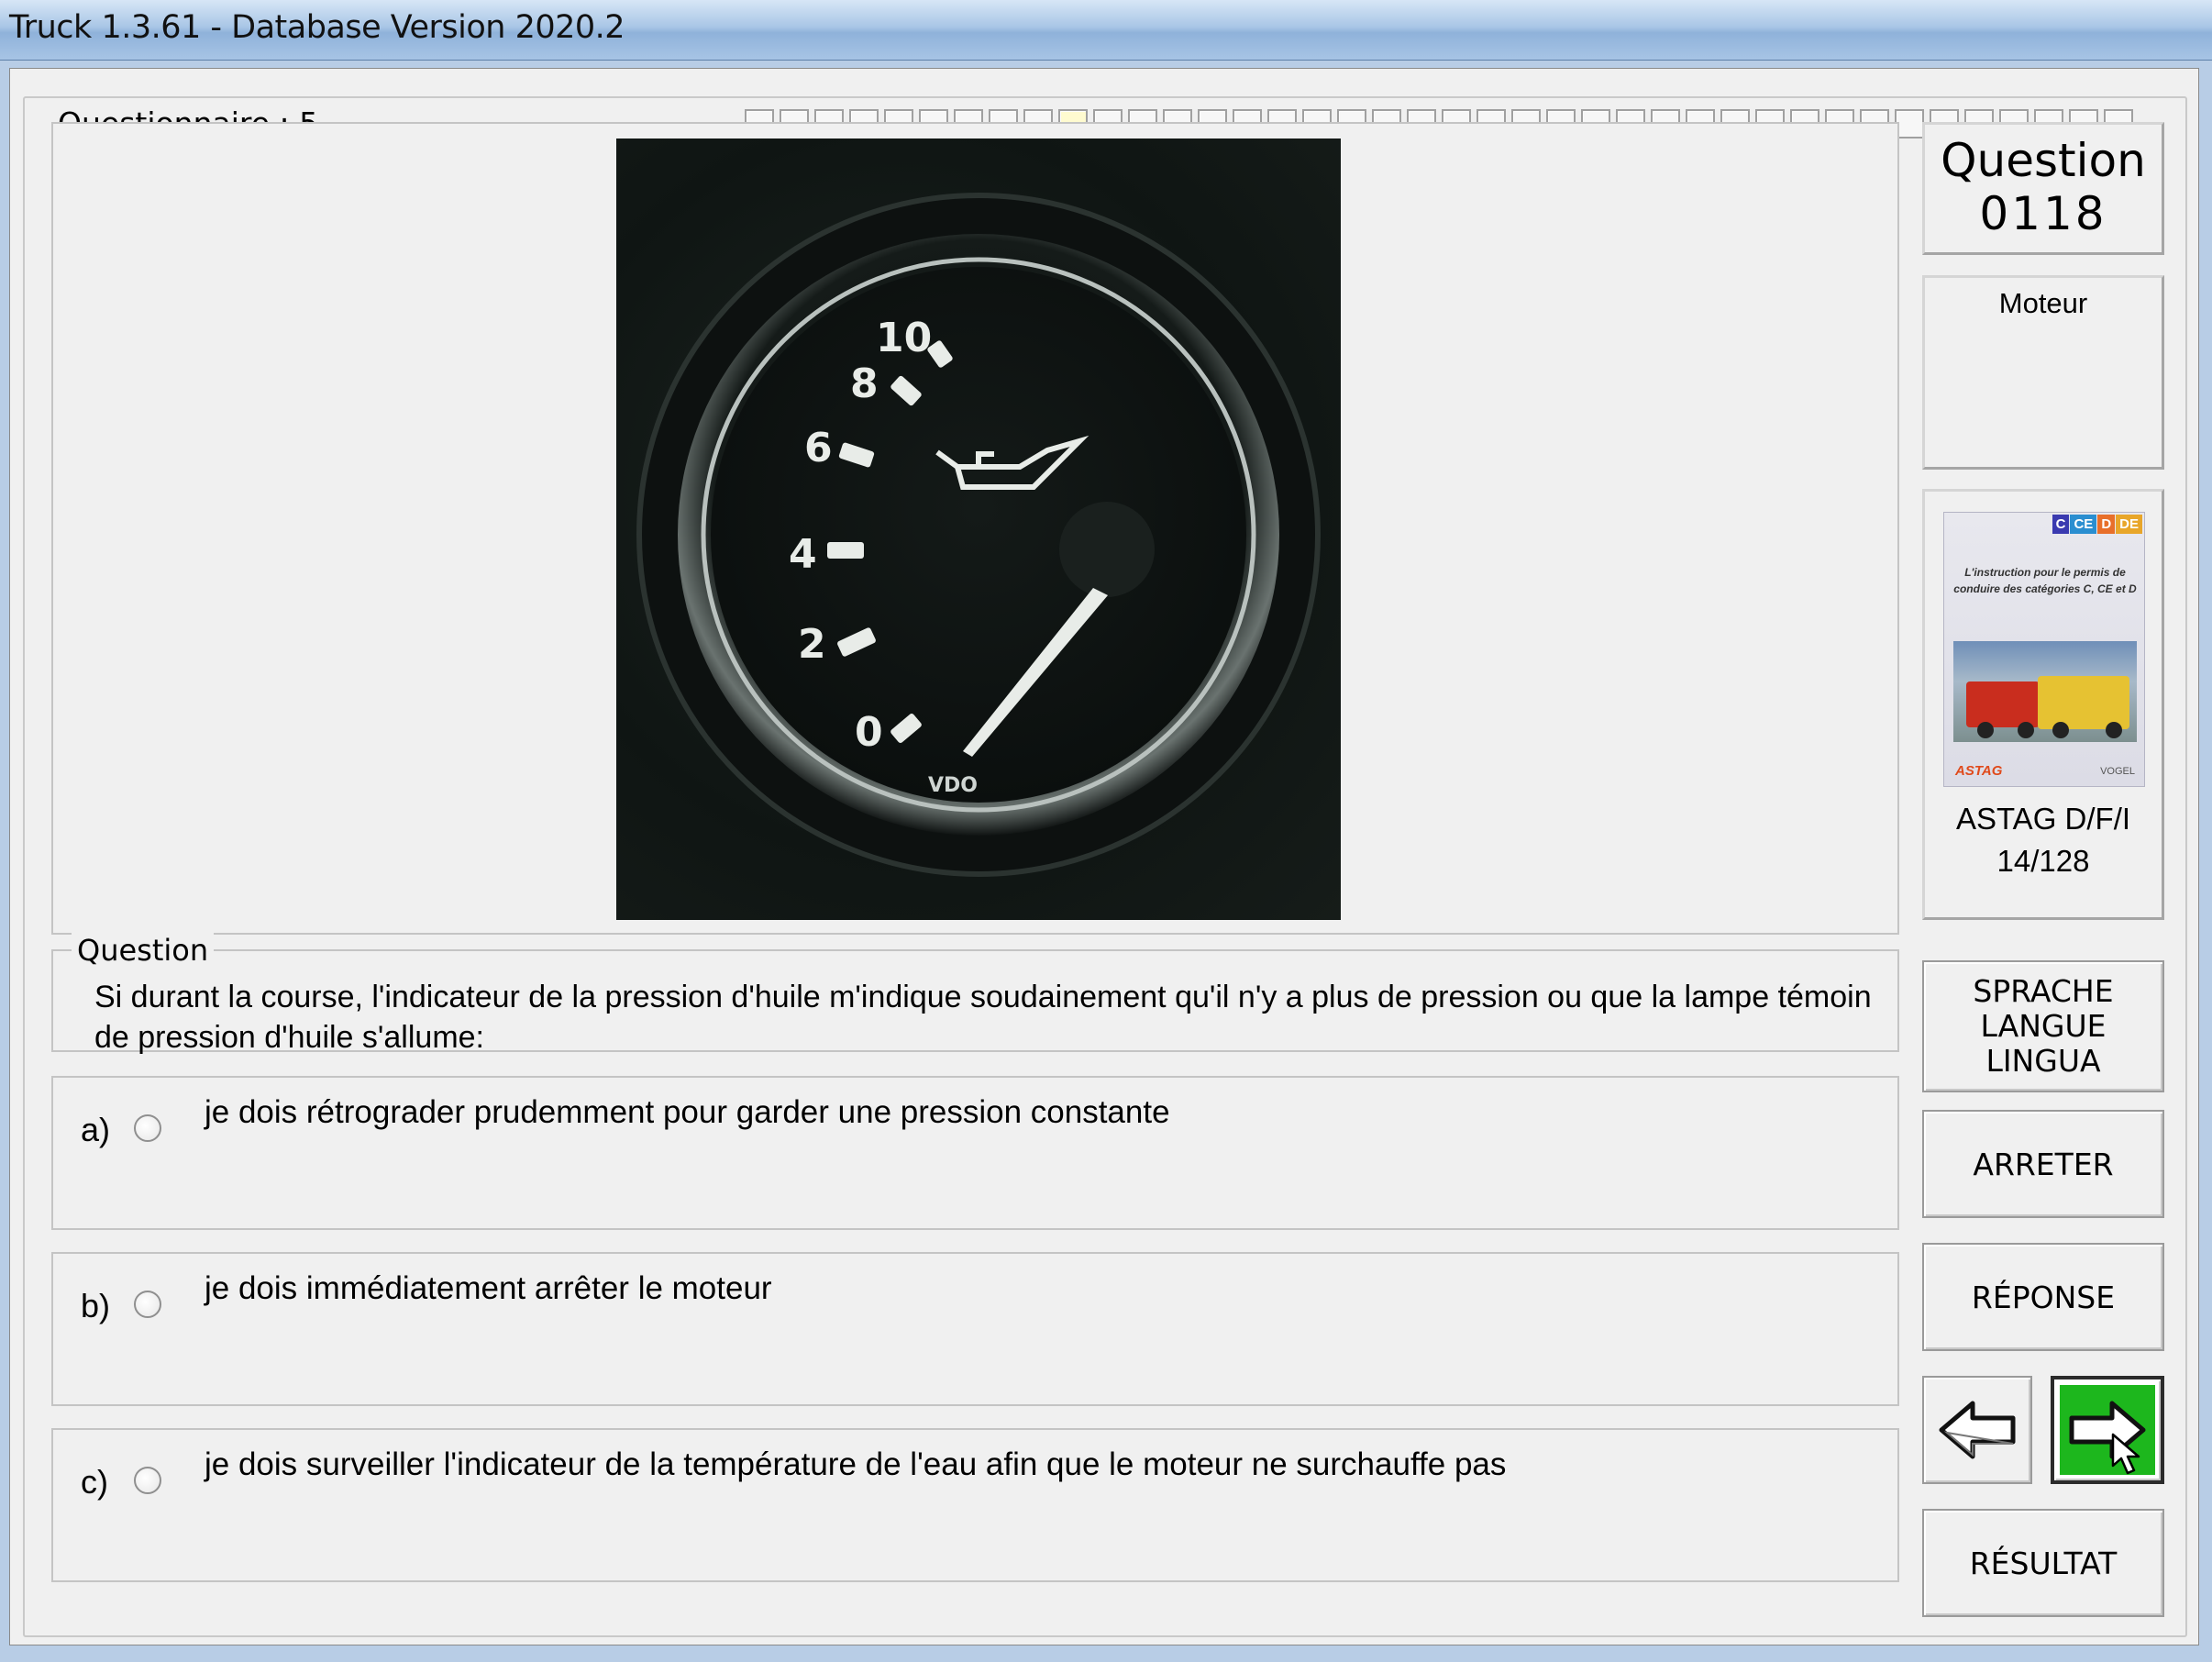 The image size is (2212, 1662). What do you see at coordinates (148, 1480) in the screenshot?
I see `answer-radio-c` at bounding box center [148, 1480].